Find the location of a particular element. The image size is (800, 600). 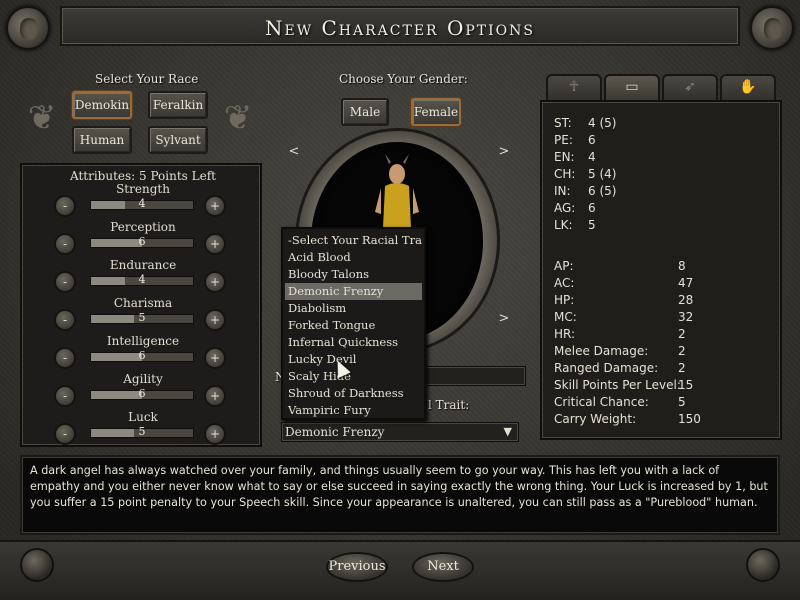

tab-weapon: ➶ is located at coordinates (690, 87).